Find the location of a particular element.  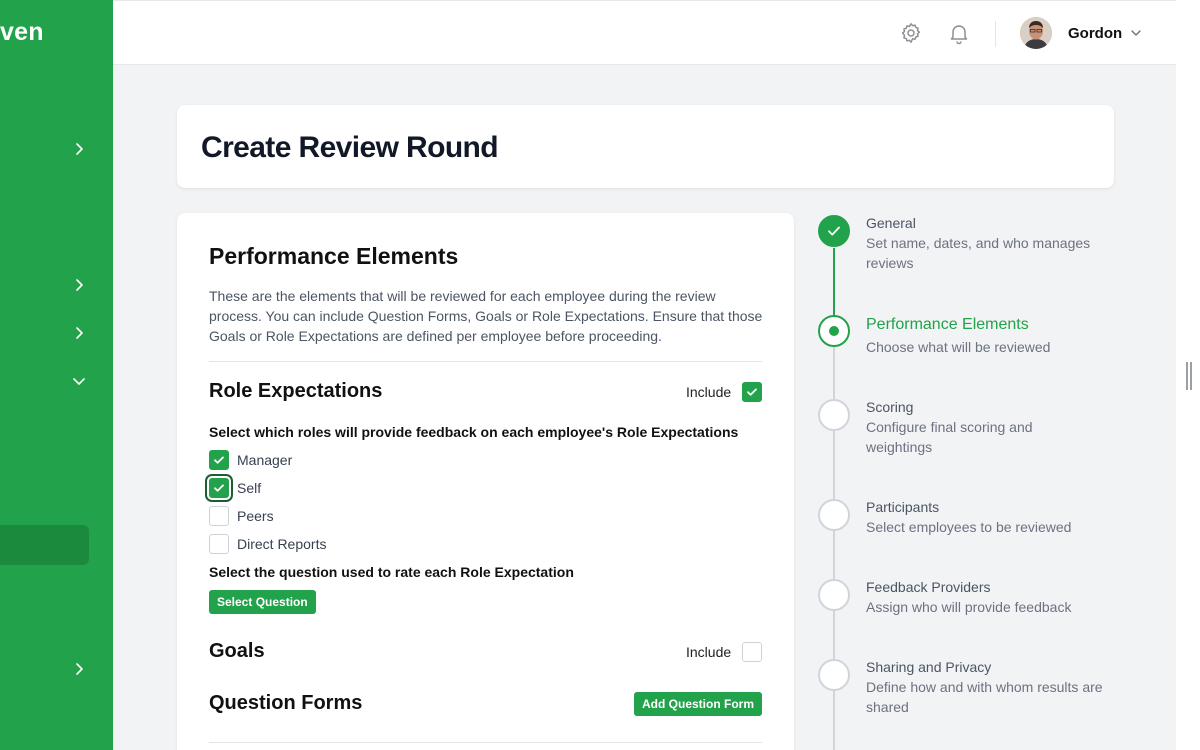

stepper-track-complete is located at coordinates (834, 282).